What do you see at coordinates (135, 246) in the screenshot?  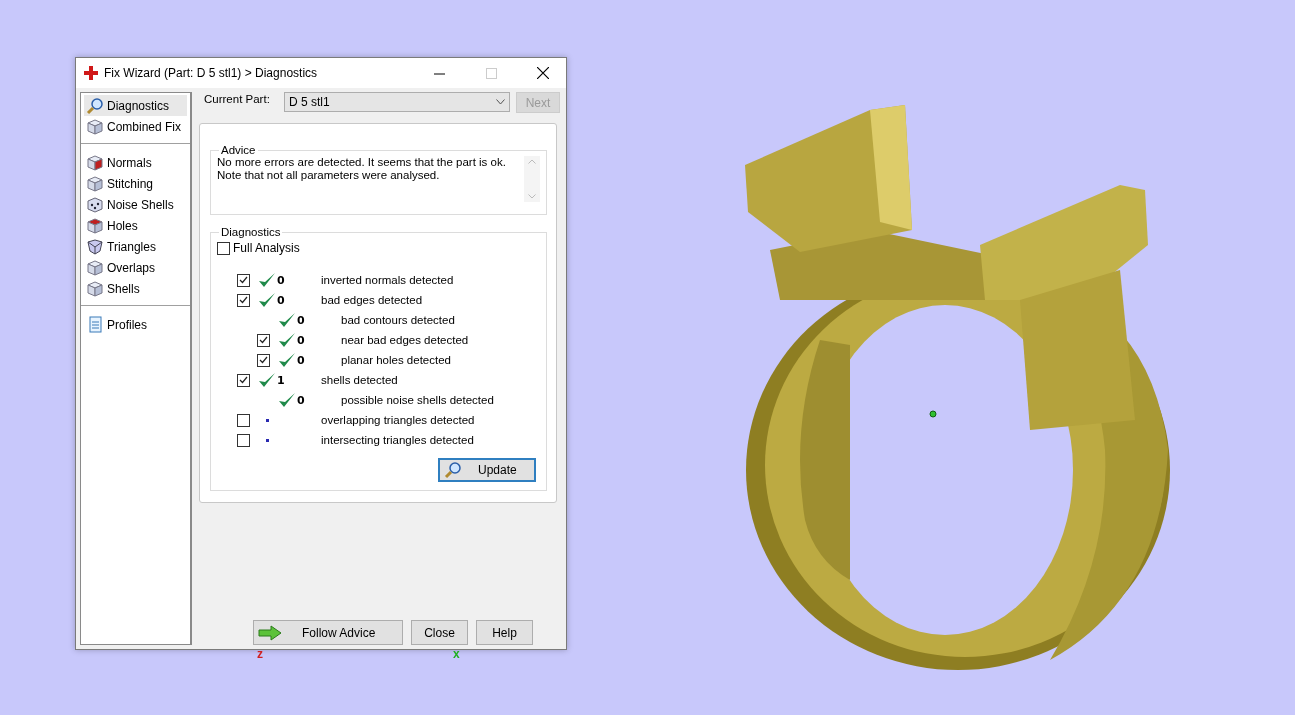 I see `sidebar-item: Triangles` at bounding box center [135, 246].